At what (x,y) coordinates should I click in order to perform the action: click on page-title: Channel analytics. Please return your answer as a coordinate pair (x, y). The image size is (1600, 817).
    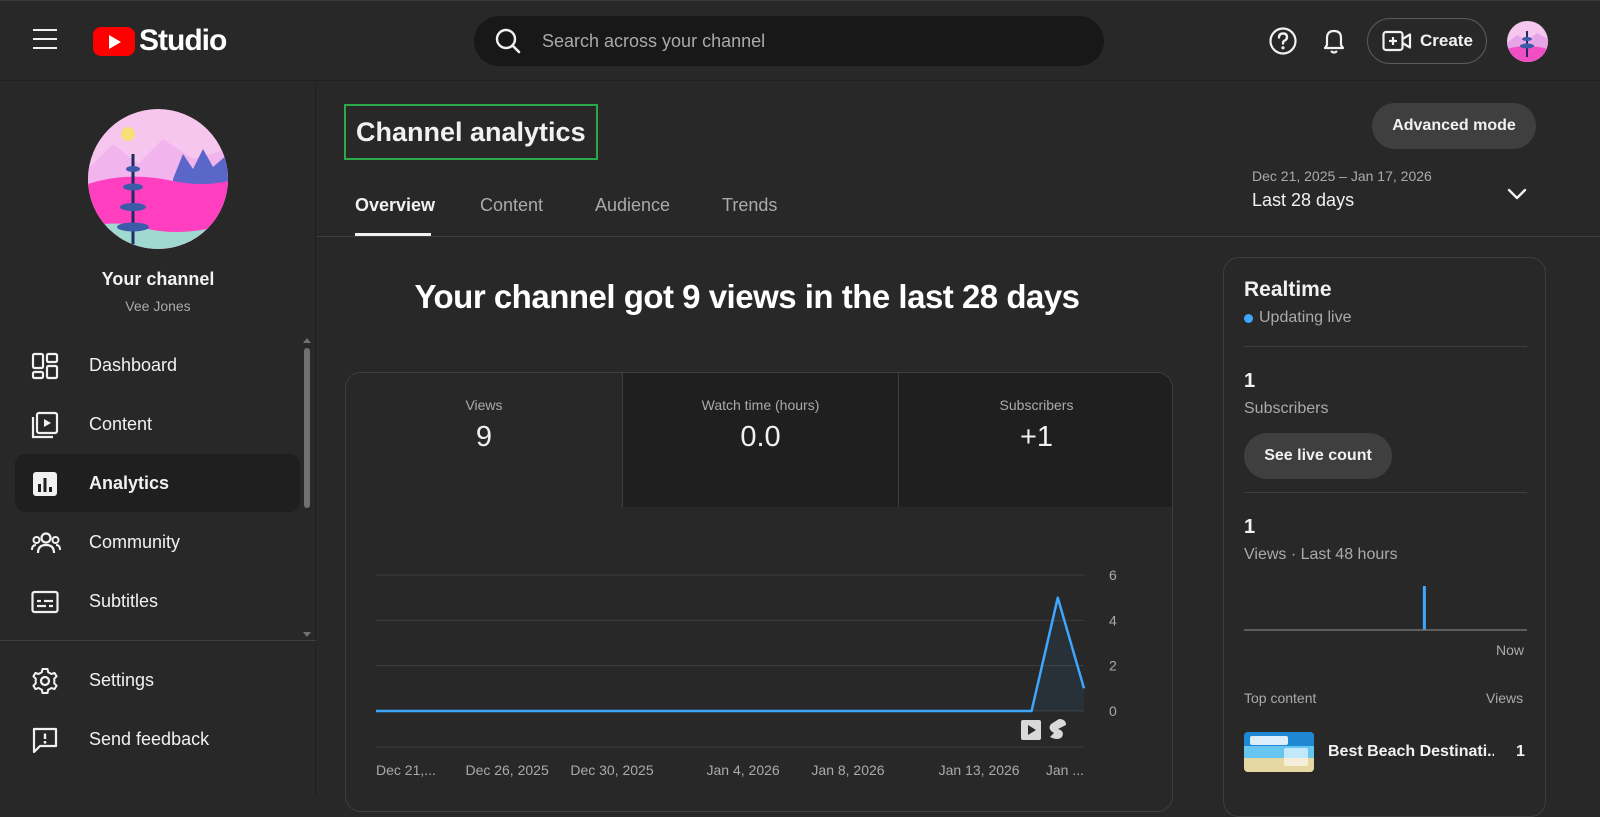
    Looking at the image, I should click on (471, 132).